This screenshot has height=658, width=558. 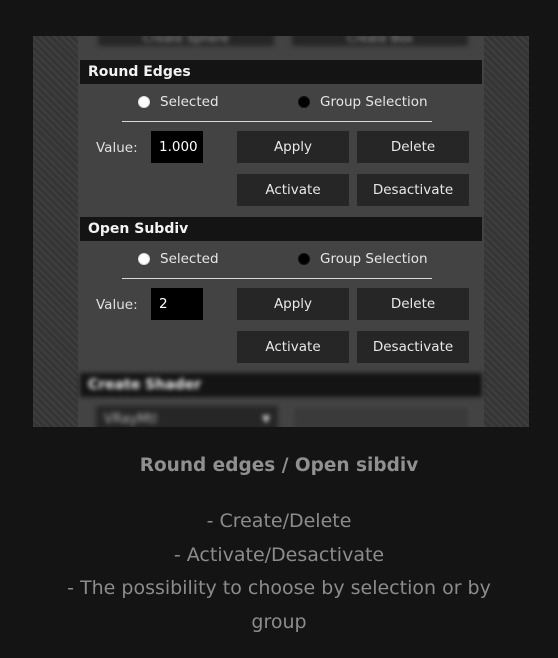 What do you see at coordinates (281, 385) in the screenshot?
I see `create-shader-header: Create Shader` at bounding box center [281, 385].